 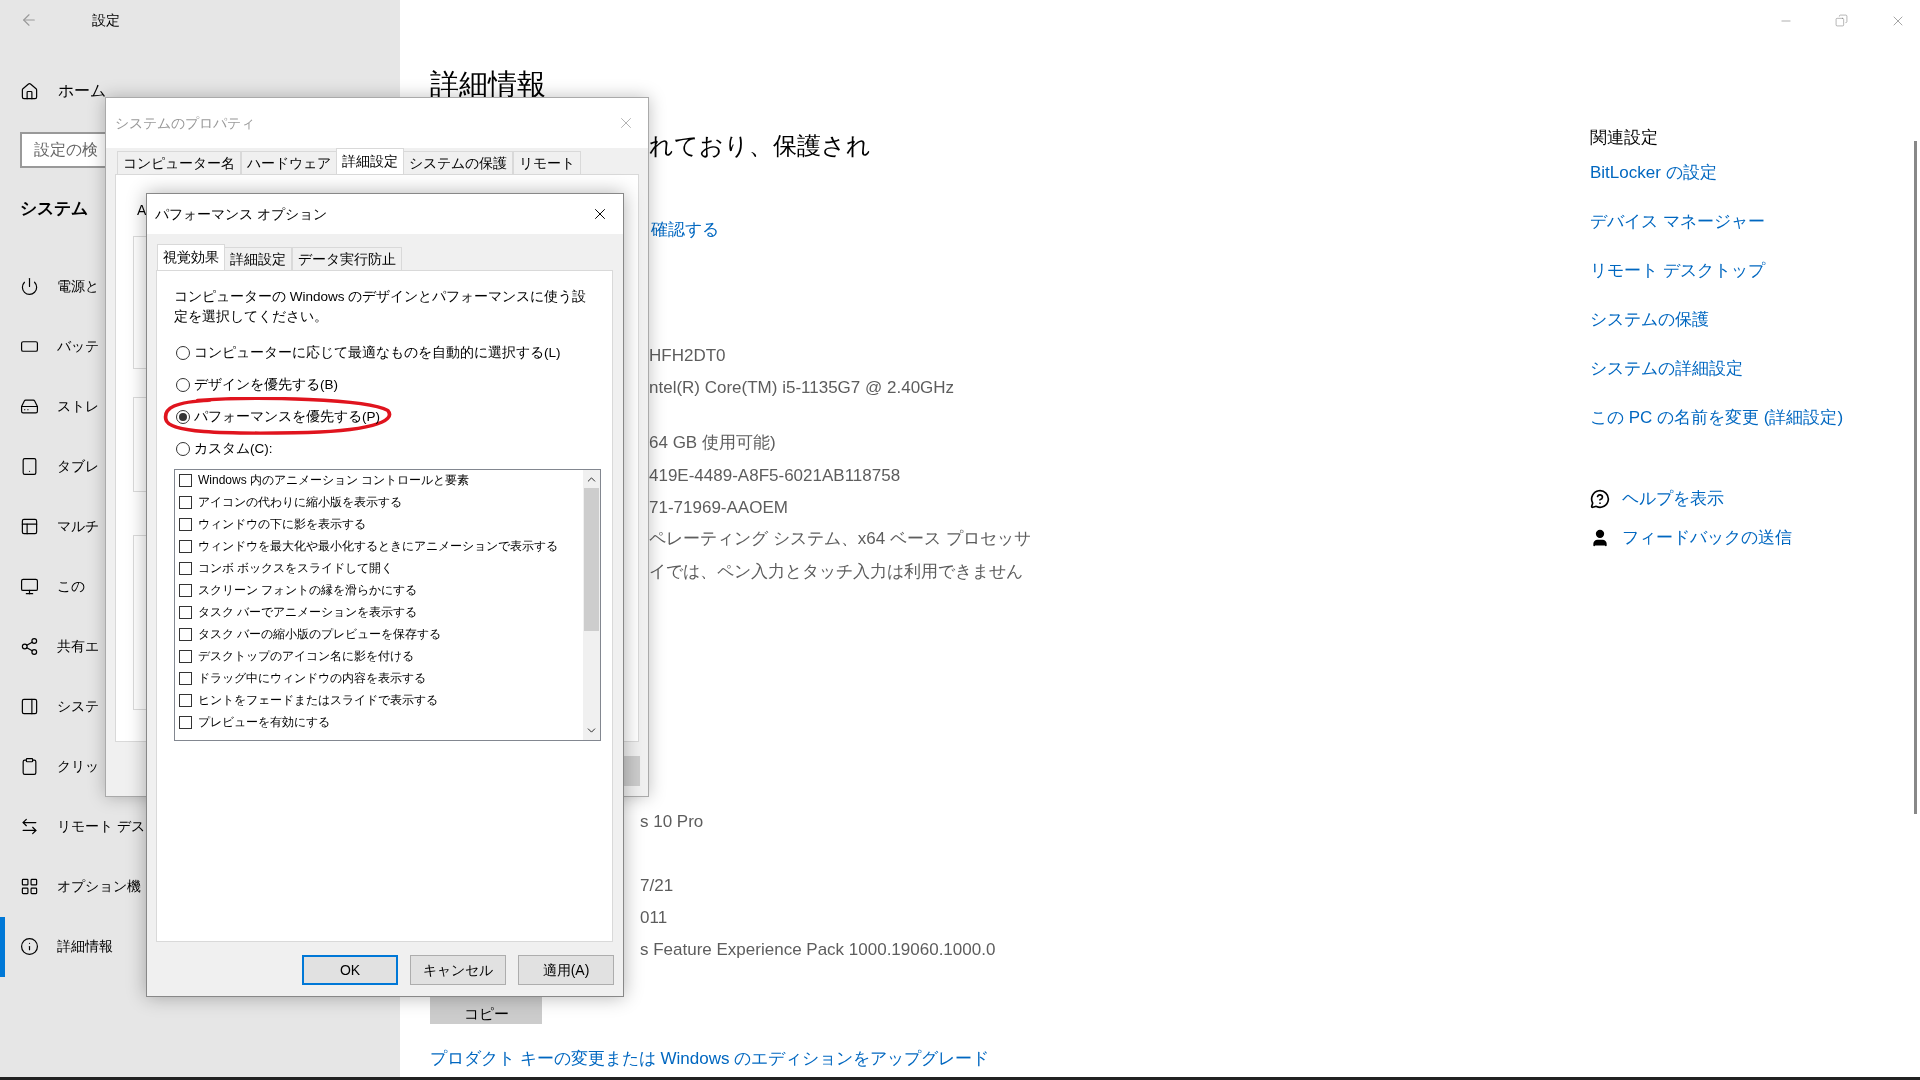 What do you see at coordinates (1624, 138) in the screenshot?
I see `related-title: 関連設定` at bounding box center [1624, 138].